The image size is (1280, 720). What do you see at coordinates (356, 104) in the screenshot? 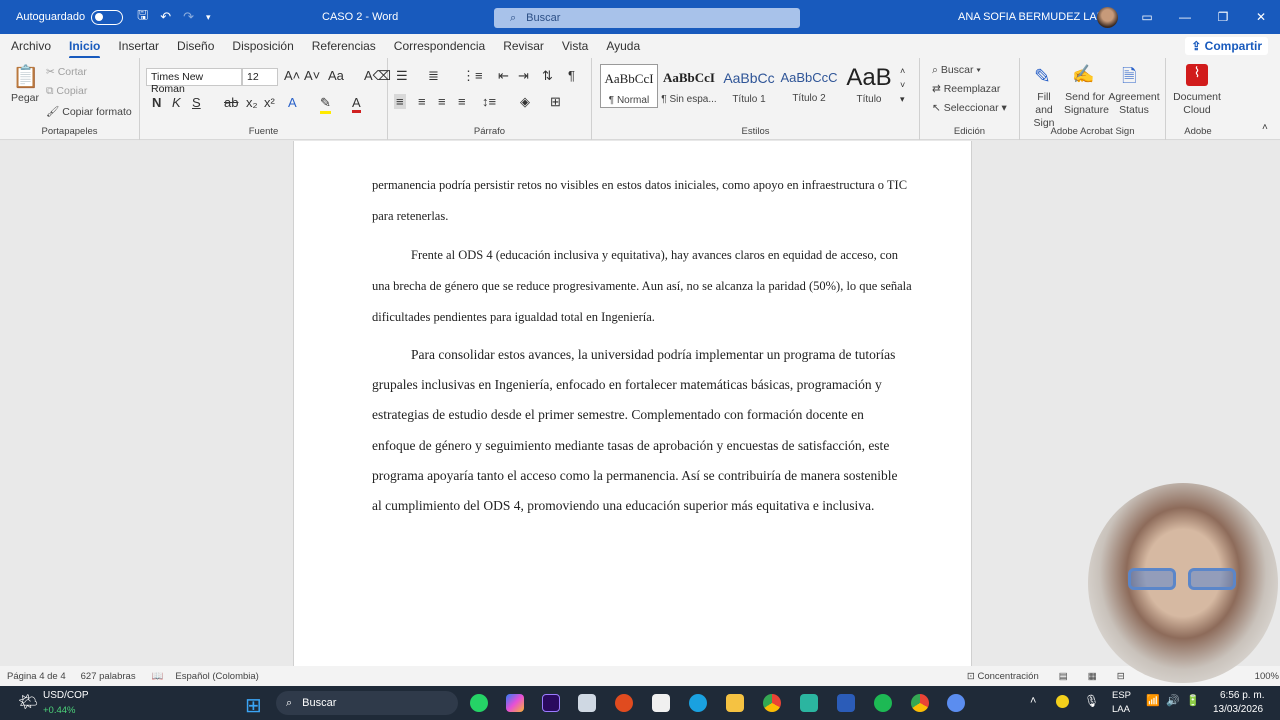
I see `font-color-icon: A` at bounding box center [356, 104].